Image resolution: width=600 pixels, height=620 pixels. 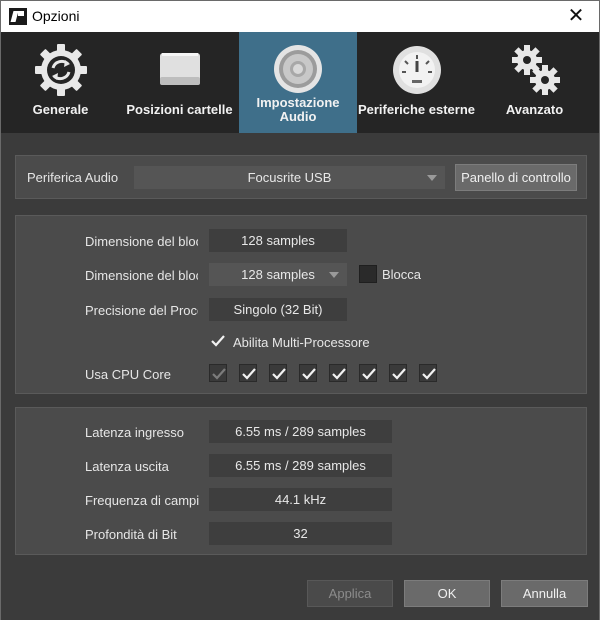 I want to click on precision-label: Precisione del Proce, so click(x=141, y=310).